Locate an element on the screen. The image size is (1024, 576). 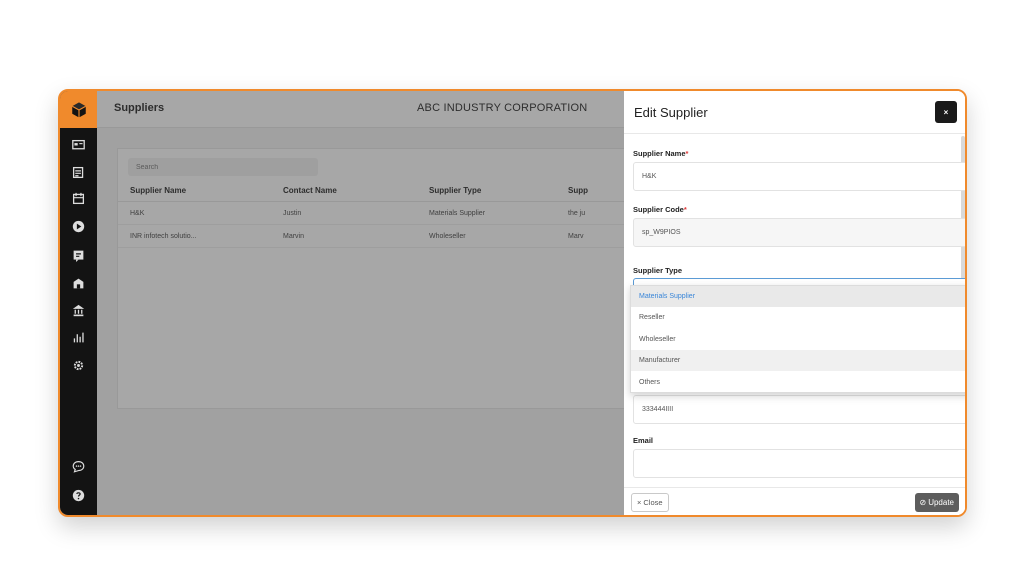
close-icon: × is located at coordinates (946, 112).